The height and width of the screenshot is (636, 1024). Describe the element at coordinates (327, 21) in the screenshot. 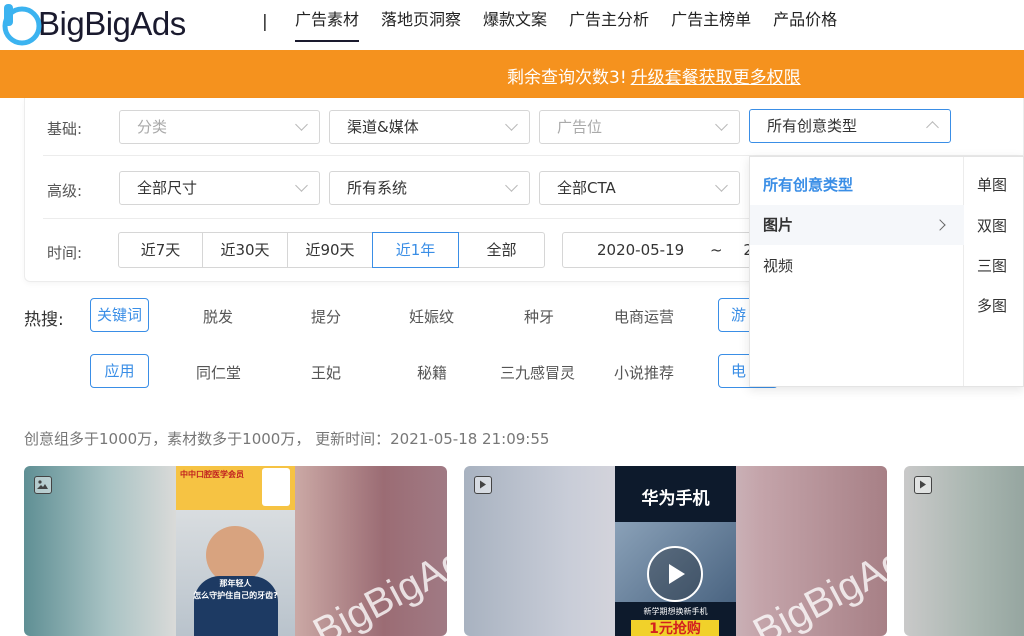

I see `nav-ad-creatives: 广告素材` at that location.